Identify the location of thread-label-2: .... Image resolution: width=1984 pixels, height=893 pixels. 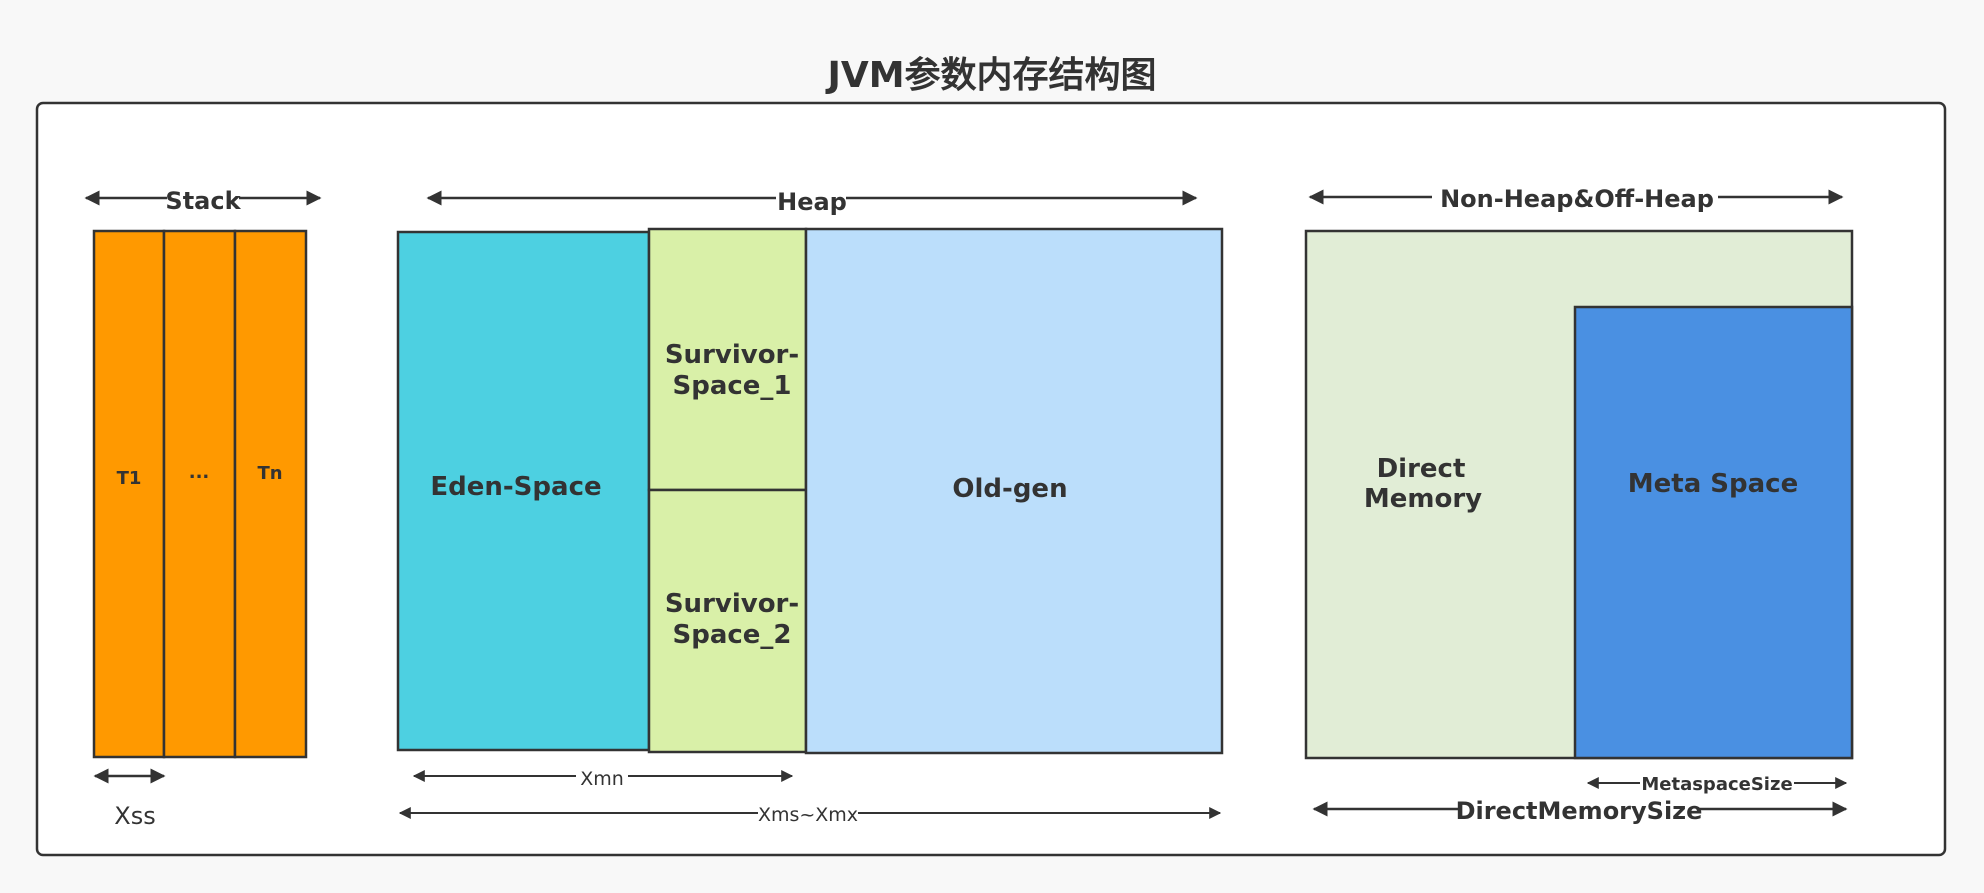
(199, 472).